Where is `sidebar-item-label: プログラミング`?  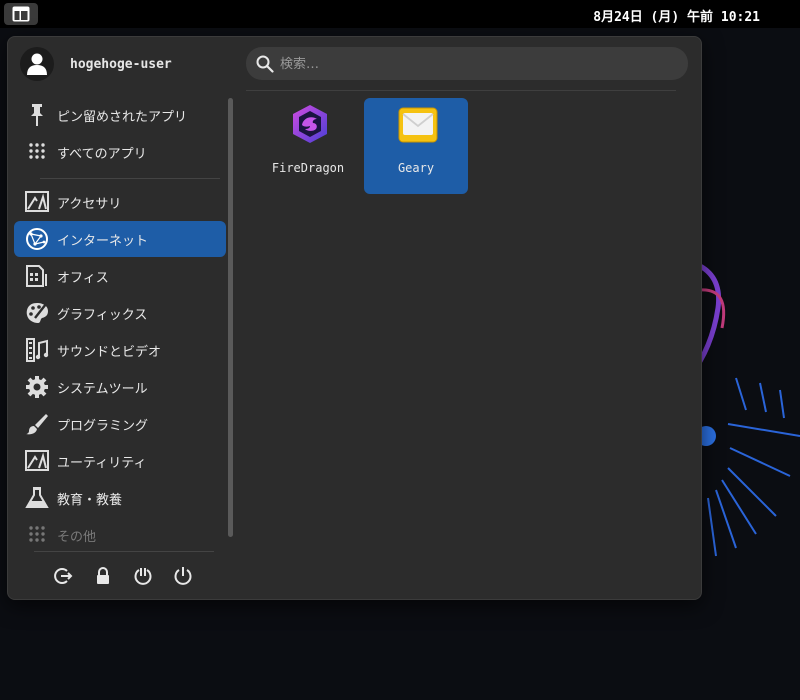 sidebar-item-label: プログラミング is located at coordinates (103, 426).